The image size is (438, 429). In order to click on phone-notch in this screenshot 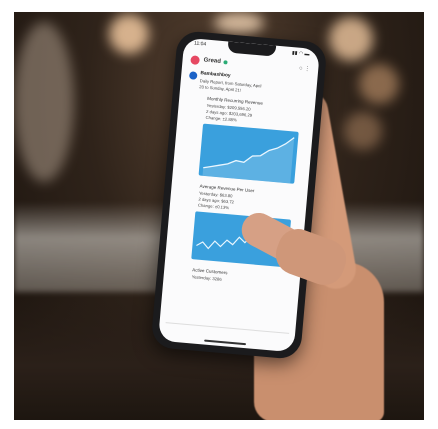, I will do `click(252, 49)`.